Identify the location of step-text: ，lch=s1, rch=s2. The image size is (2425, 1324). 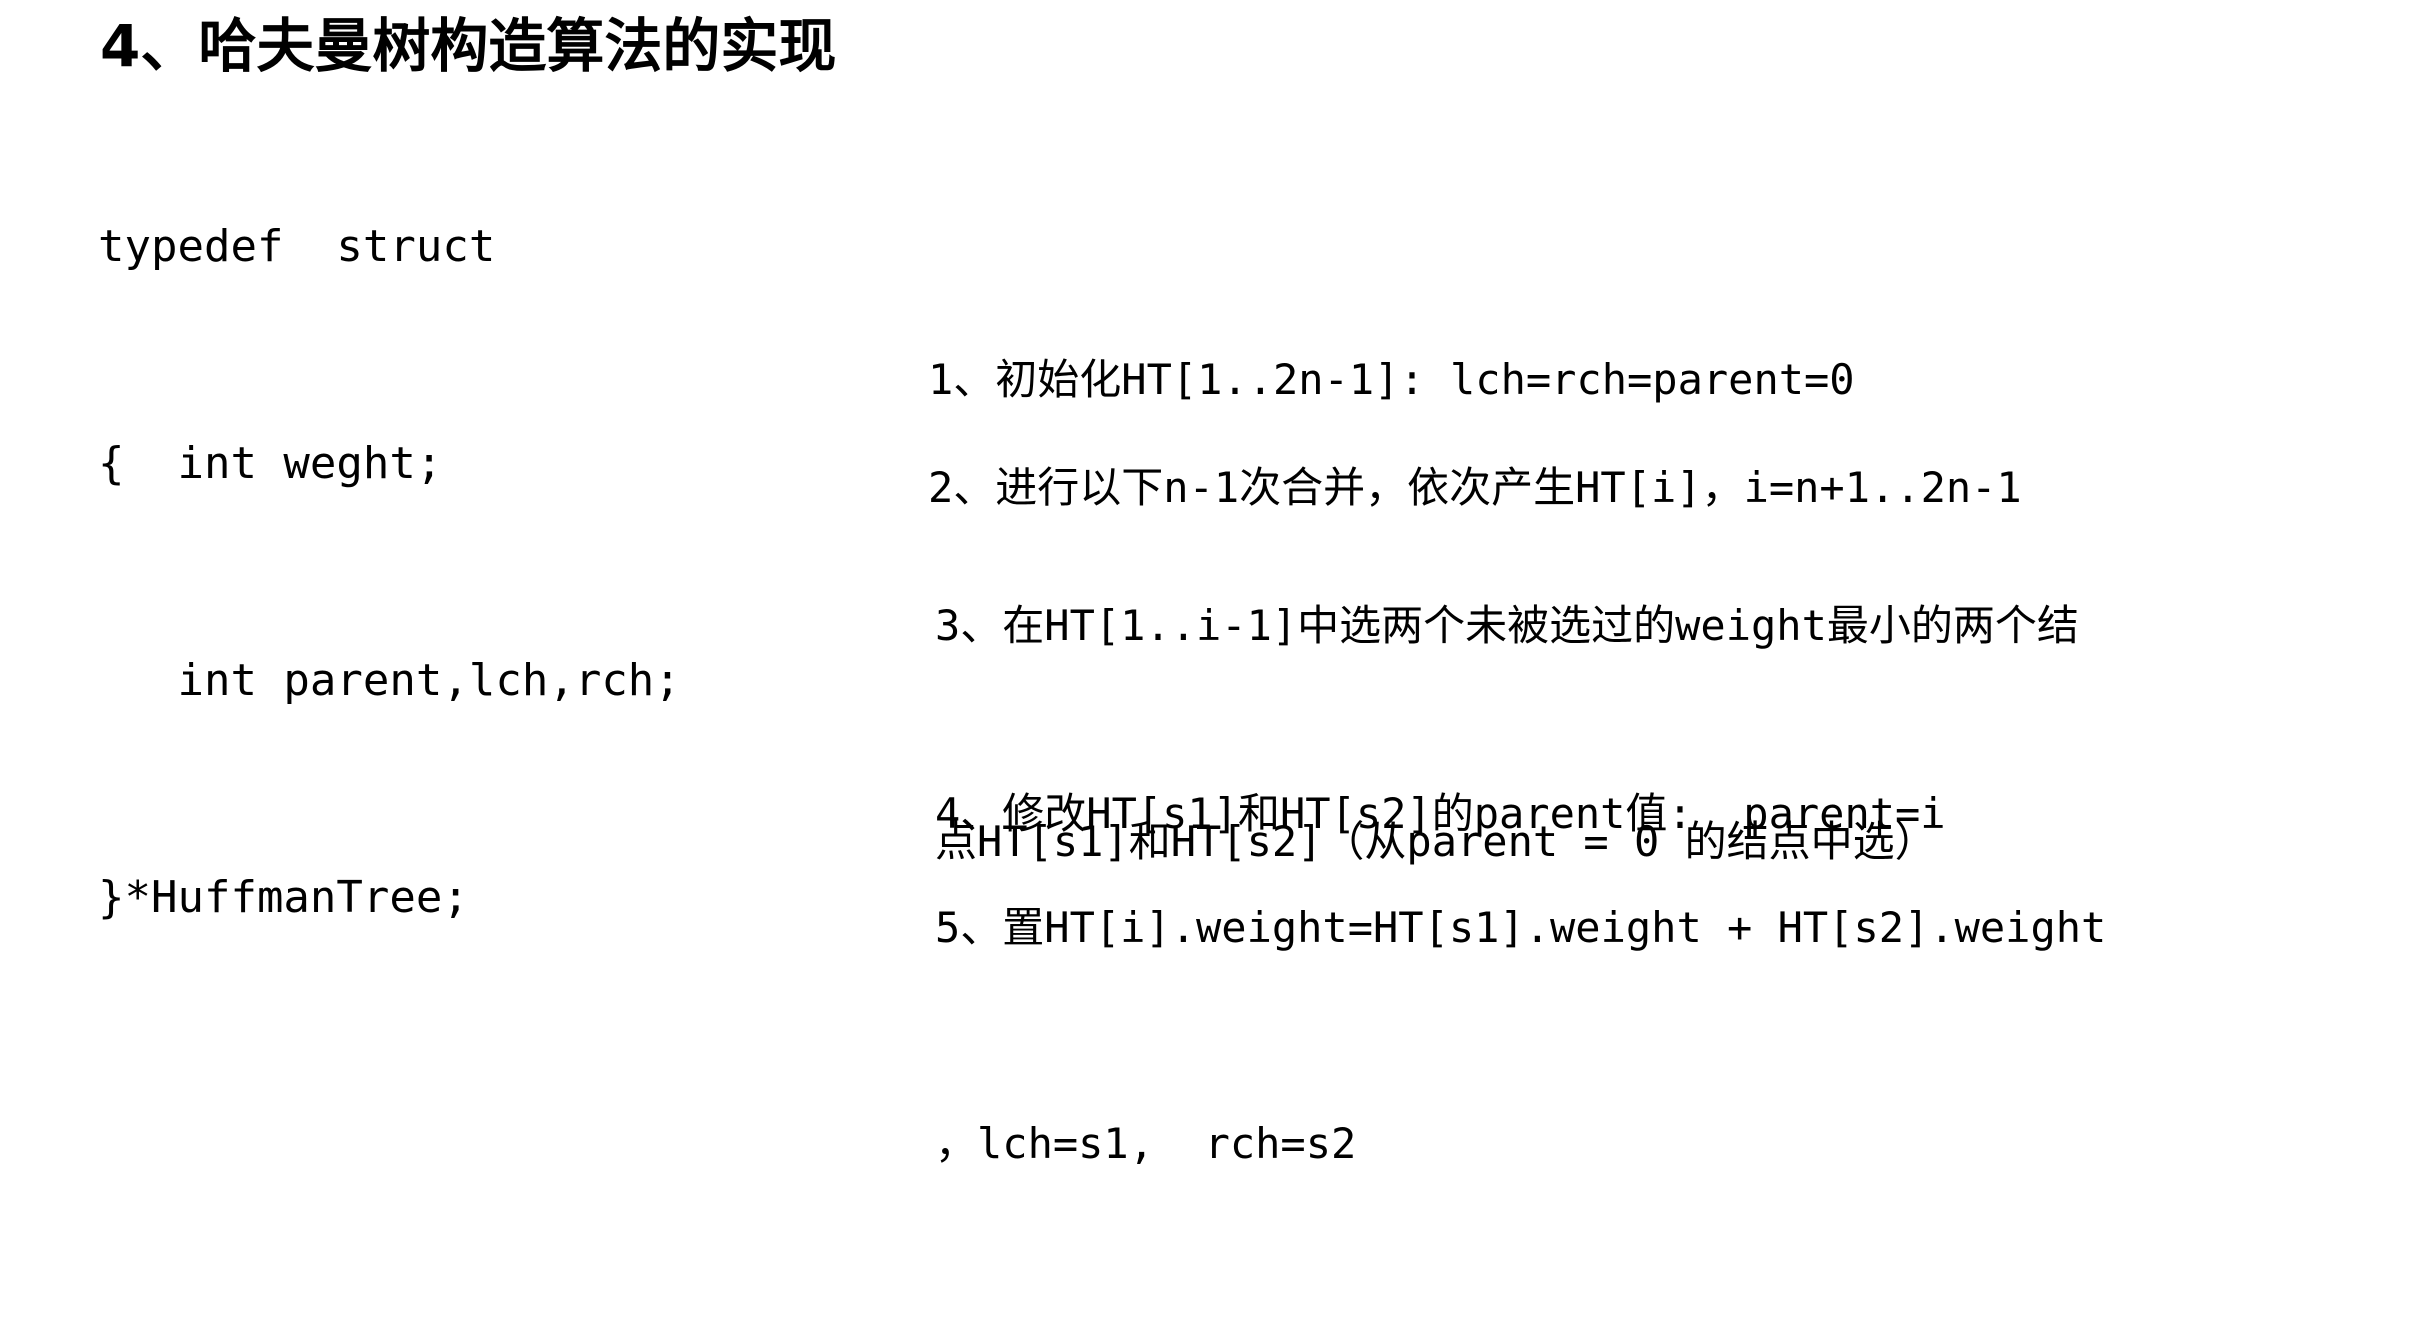
(1146, 1143).